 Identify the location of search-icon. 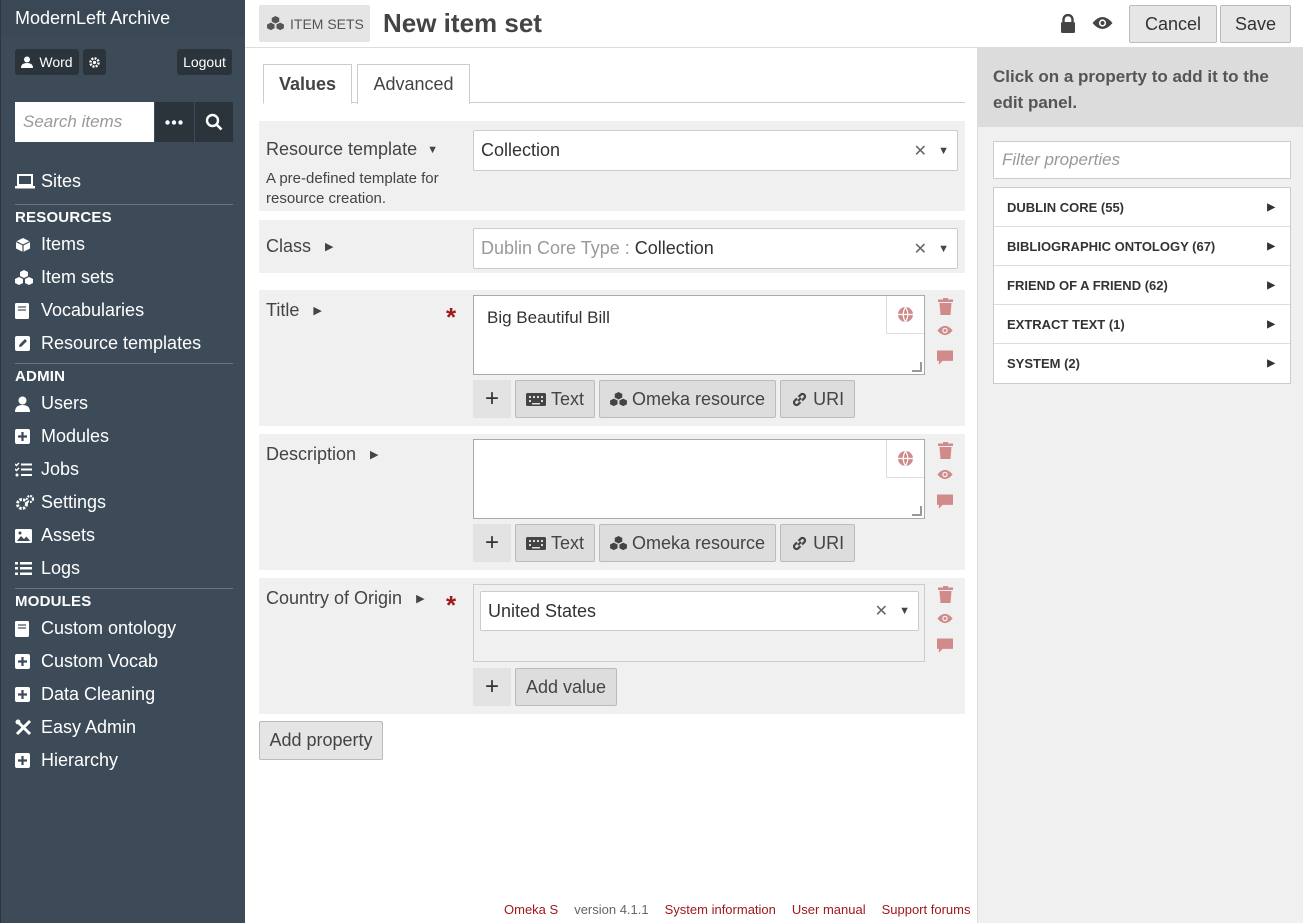
(214, 122).